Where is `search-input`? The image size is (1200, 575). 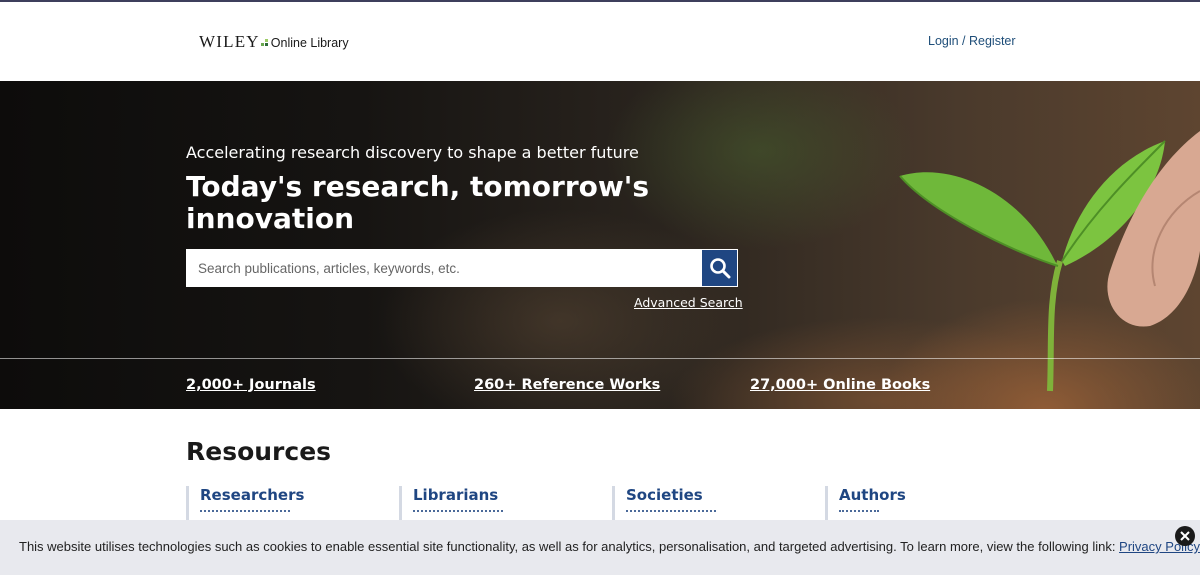
search-input is located at coordinates (443, 268).